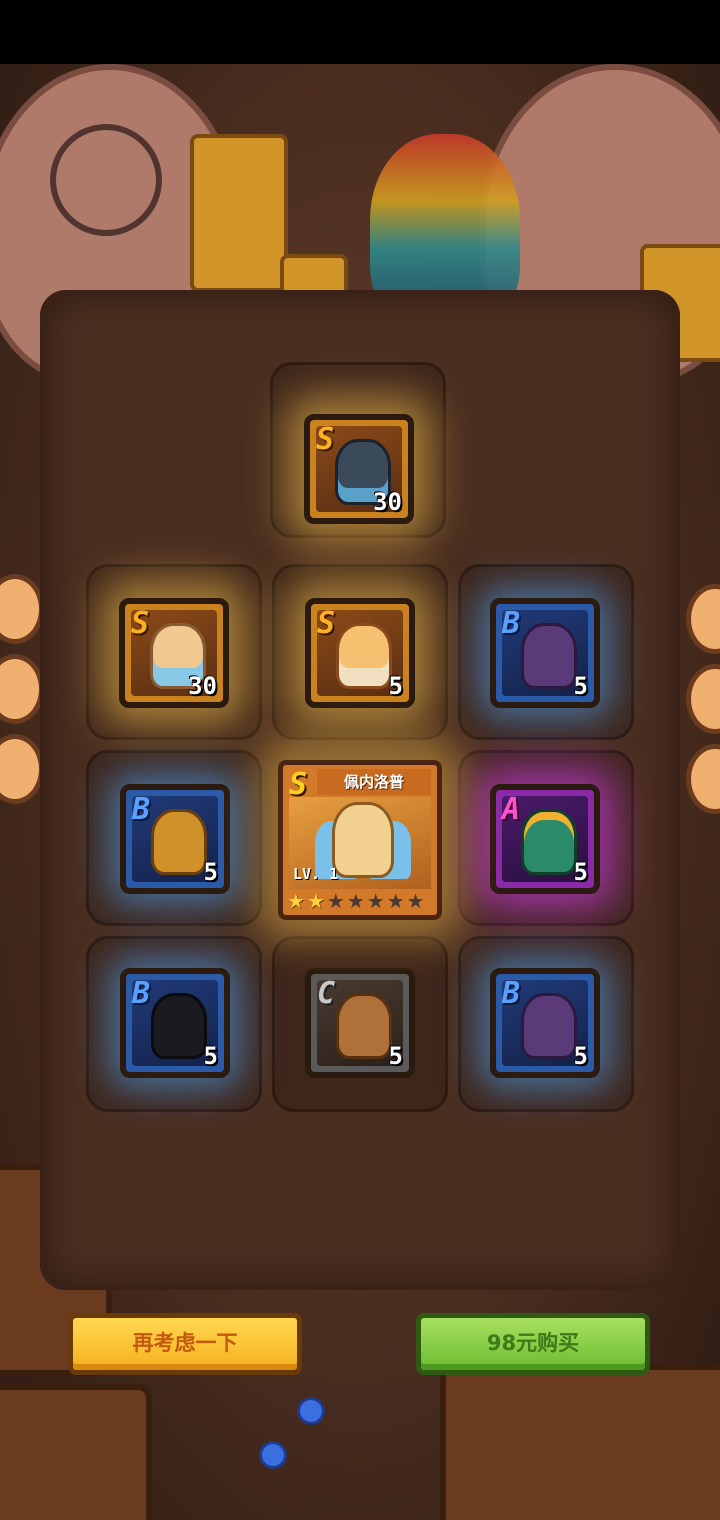 This screenshot has width=720, height=1520. Describe the element at coordinates (363, 840) in the screenshot. I see `angel-hero-icon` at that location.